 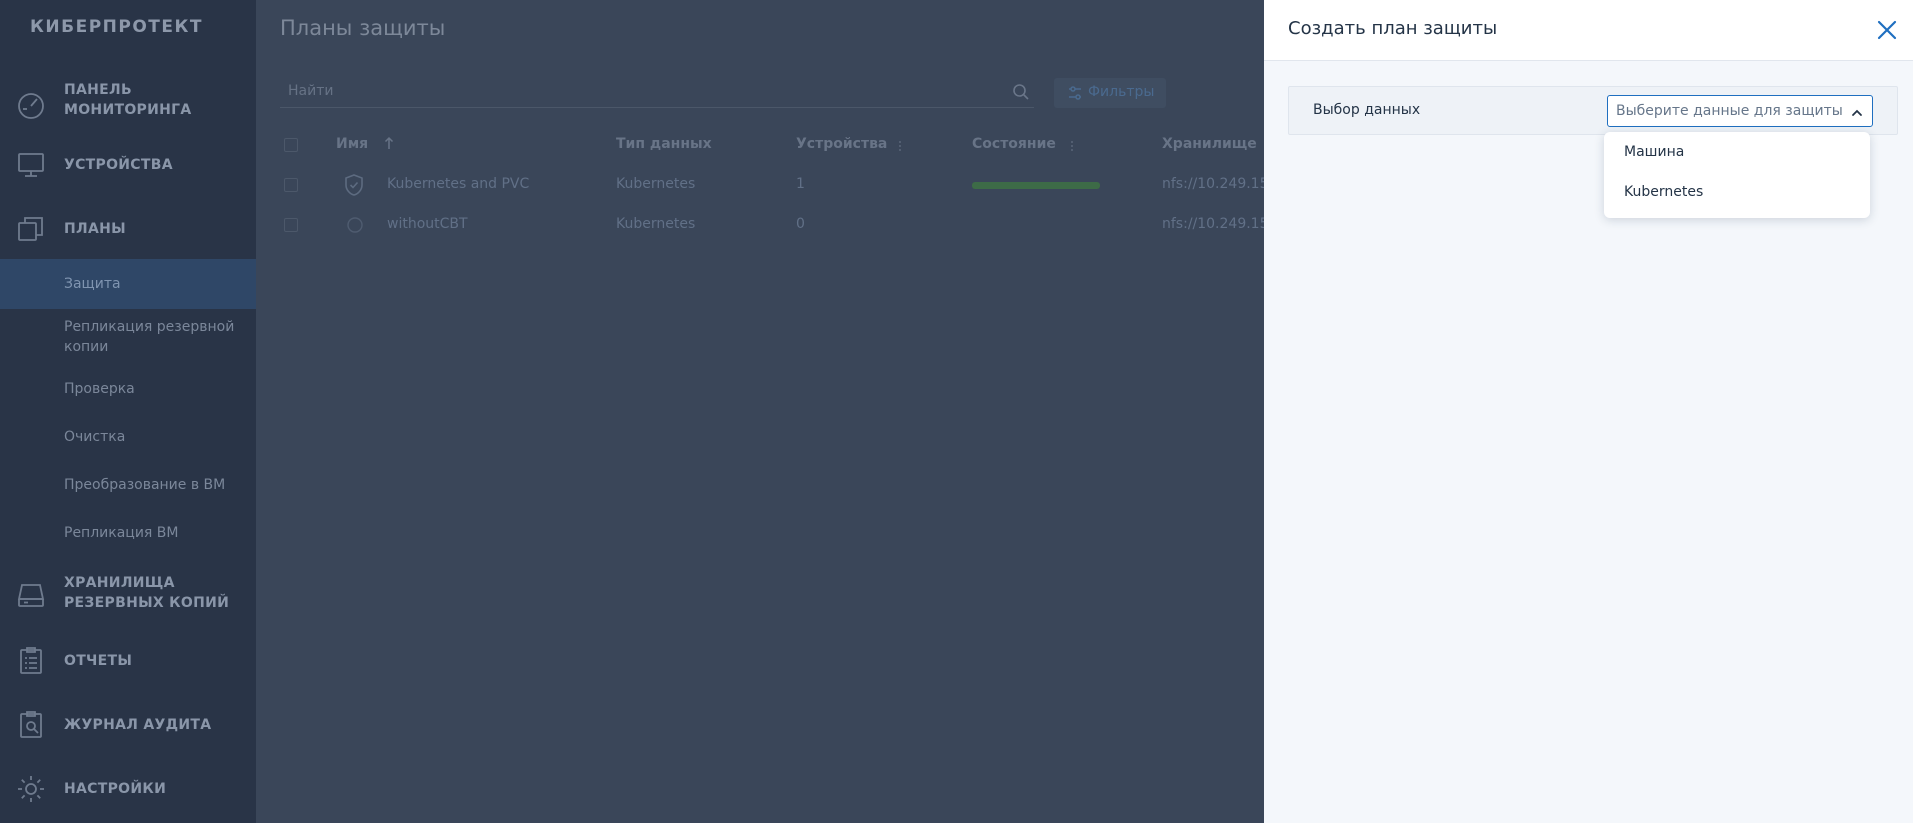 What do you see at coordinates (1887, 30) in the screenshot?
I see `close-icon` at bounding box center [1887, 30].